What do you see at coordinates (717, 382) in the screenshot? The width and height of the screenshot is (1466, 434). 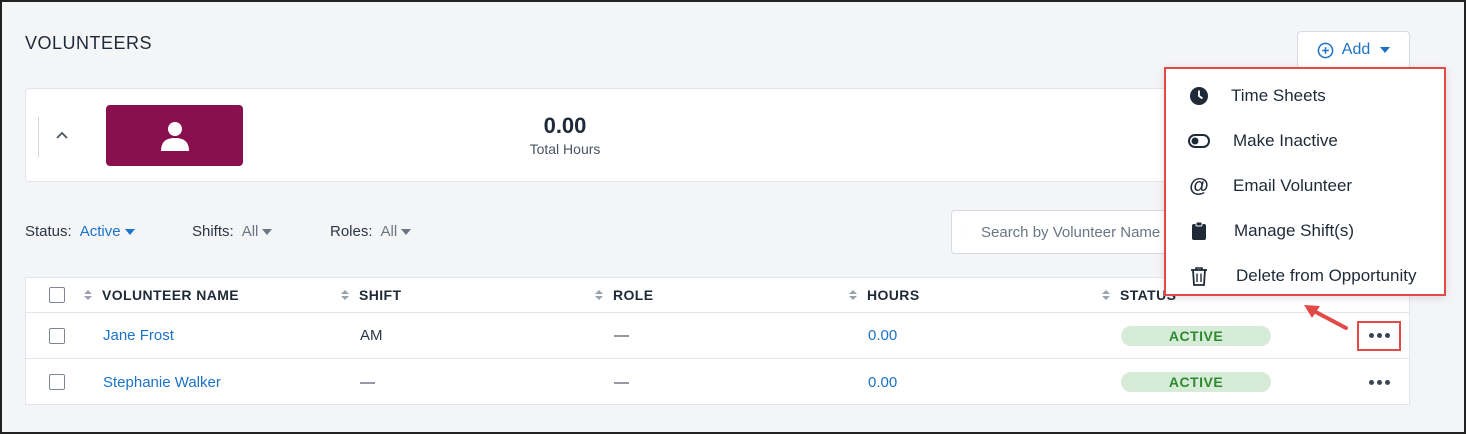 I see `table-row: Stephanie Walker — — 0.00 ACTIVE` at bounding box center [717, 382].